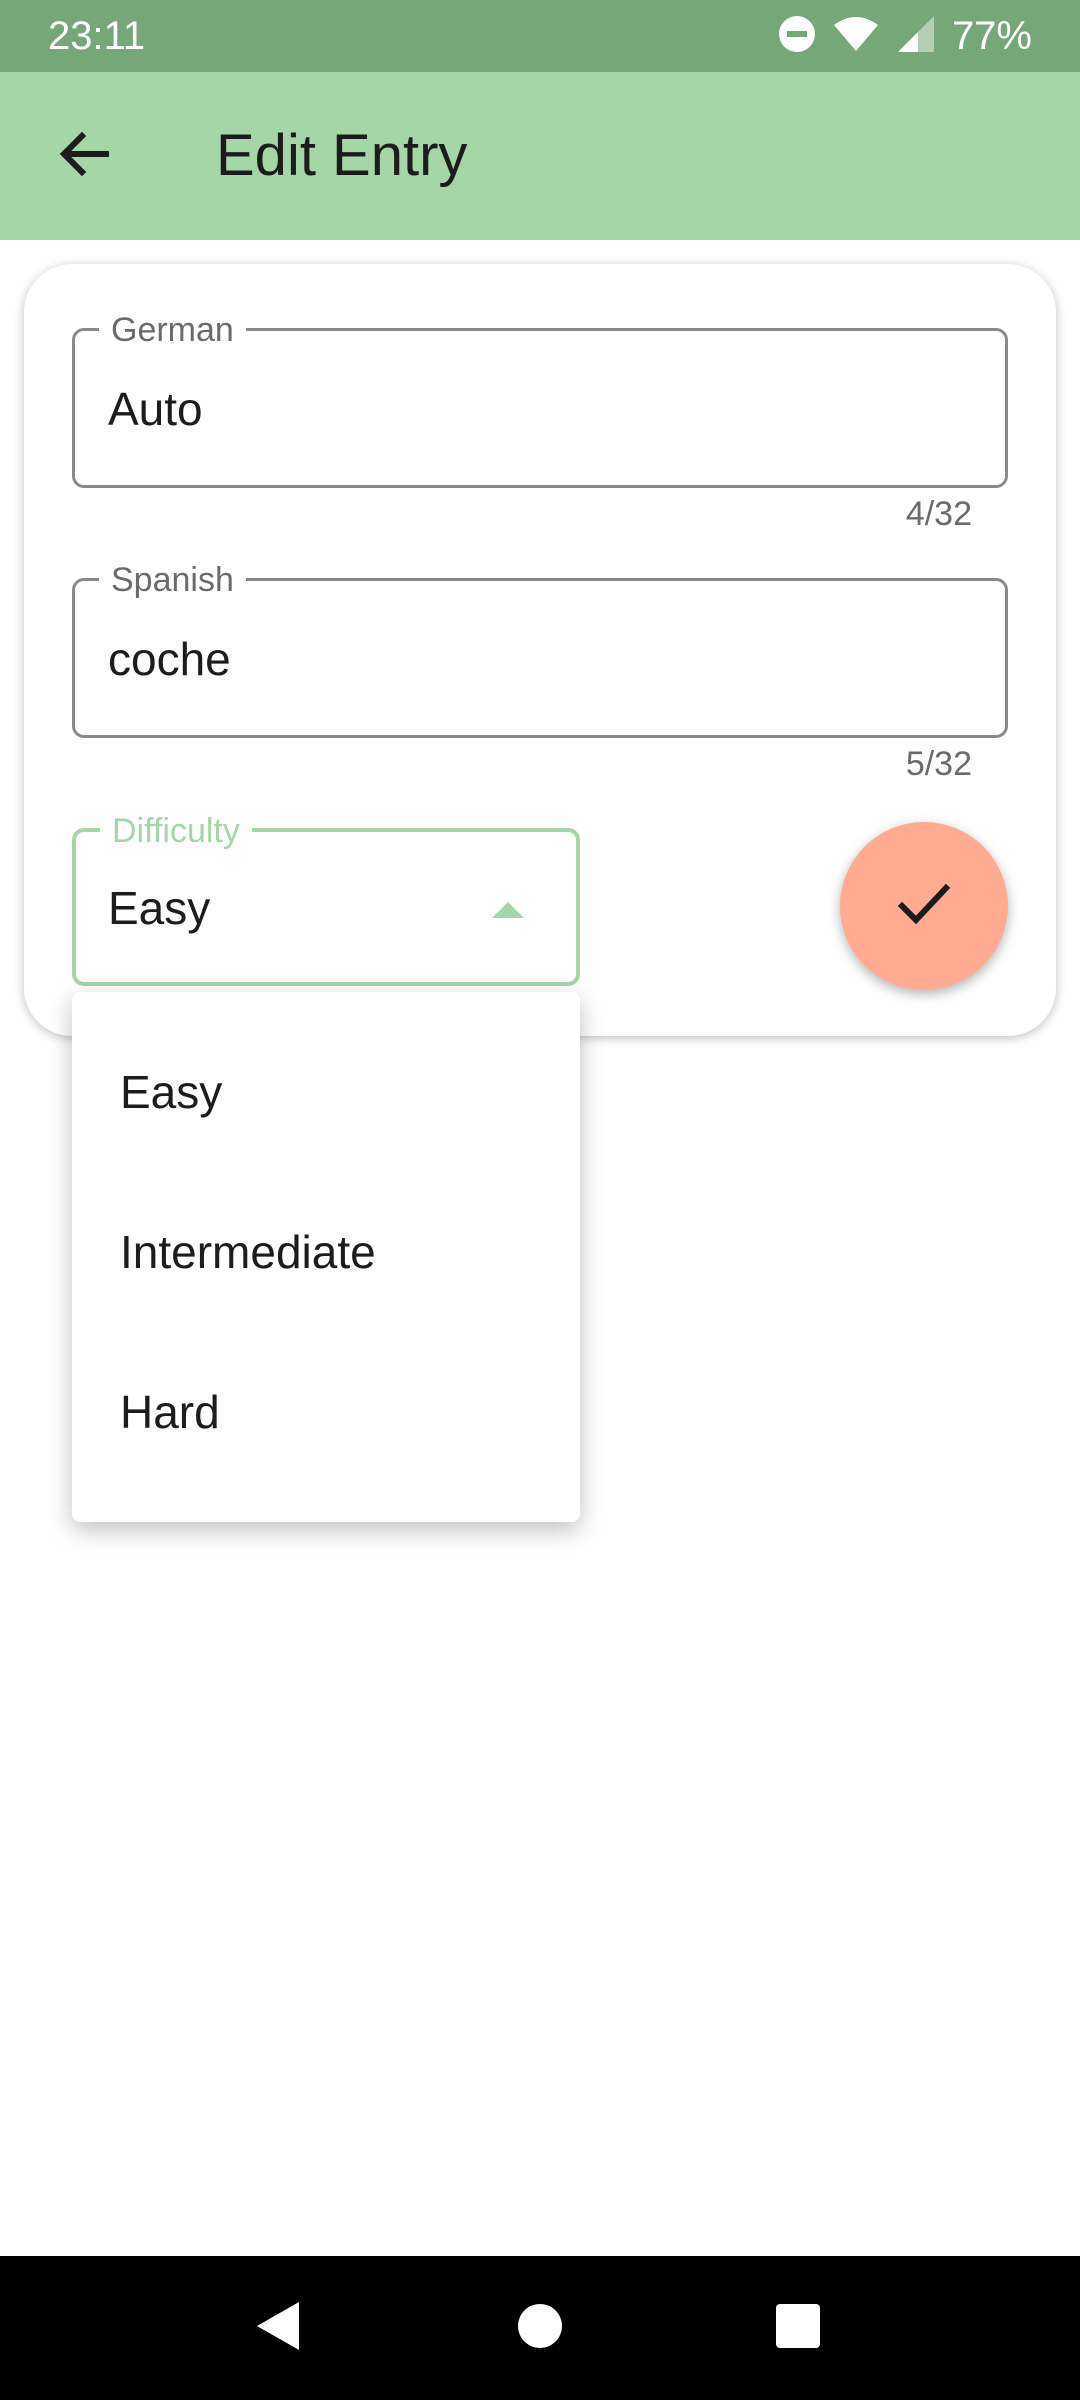 The width and height of the screenshot is (1080, 2400). Describe the element at coordinates (176, 831) in the screenshot. I see `difficulty-label: Difficulty` at that location.